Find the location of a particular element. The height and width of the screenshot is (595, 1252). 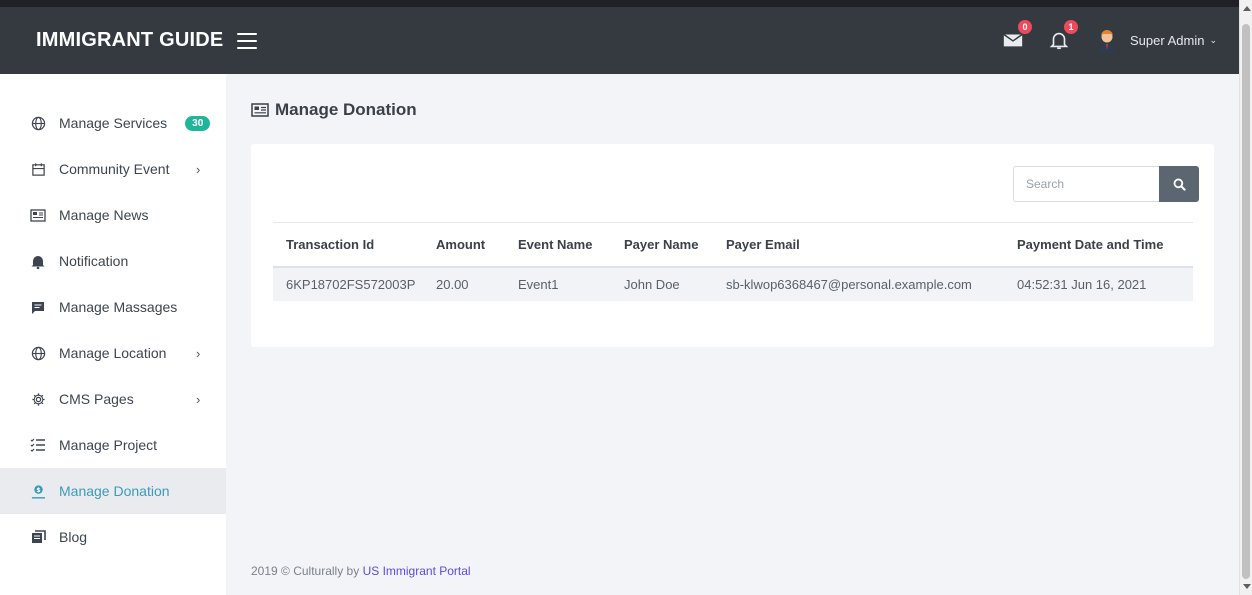

sidebar-item-notification: Notification is located at coordinates (113, 261).